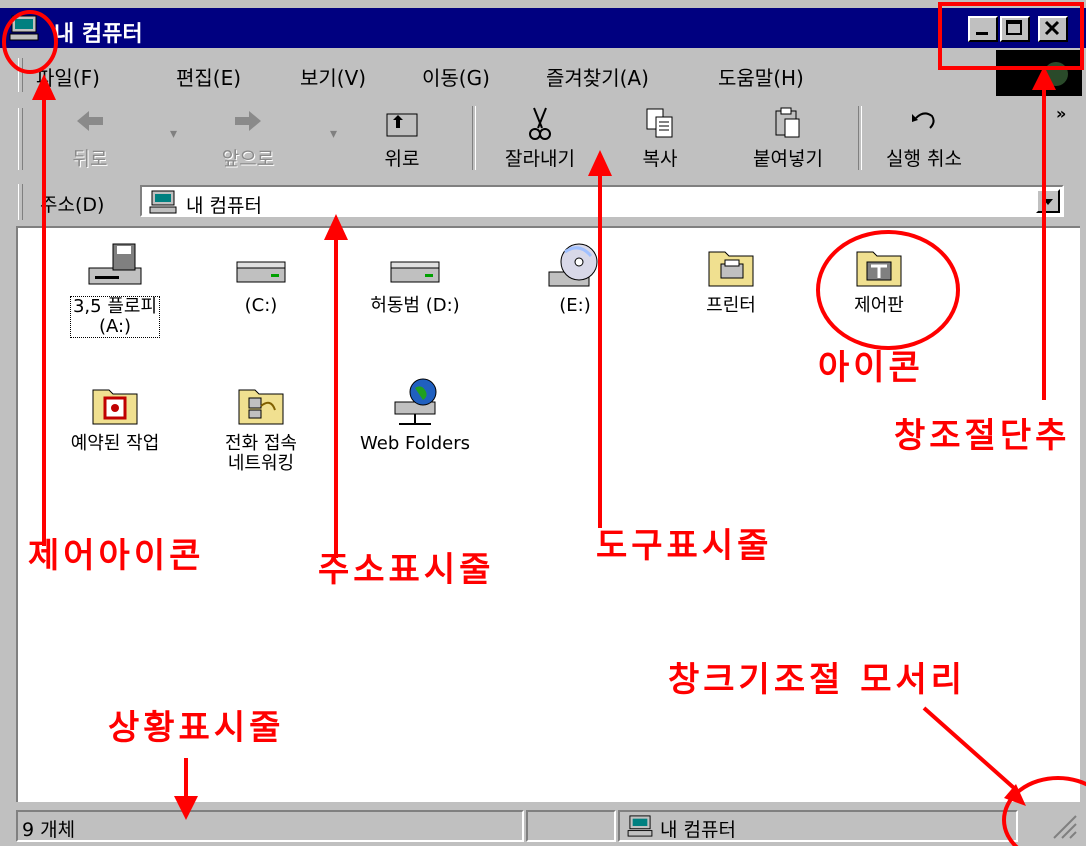 Image resolution: width=1086 pixels, height=846 pixels. I want to click on menu-file: 파일(F), so click(68, 76).